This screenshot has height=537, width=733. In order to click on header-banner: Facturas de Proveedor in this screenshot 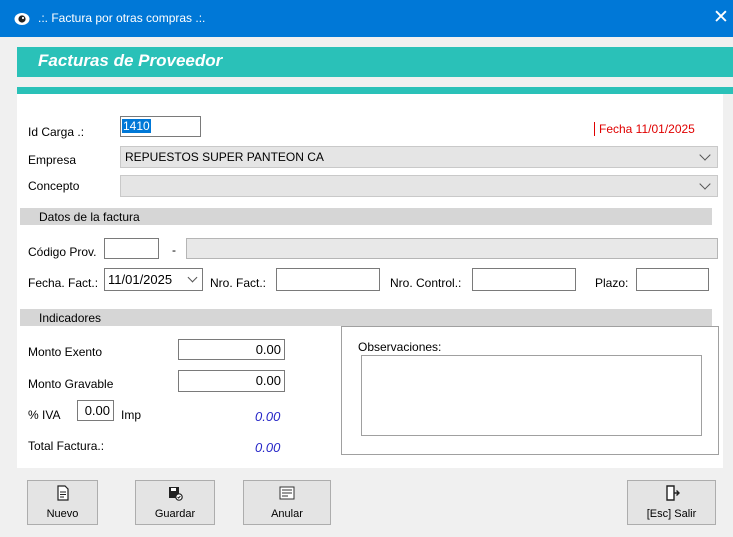, I will do `click(375, 62)`.